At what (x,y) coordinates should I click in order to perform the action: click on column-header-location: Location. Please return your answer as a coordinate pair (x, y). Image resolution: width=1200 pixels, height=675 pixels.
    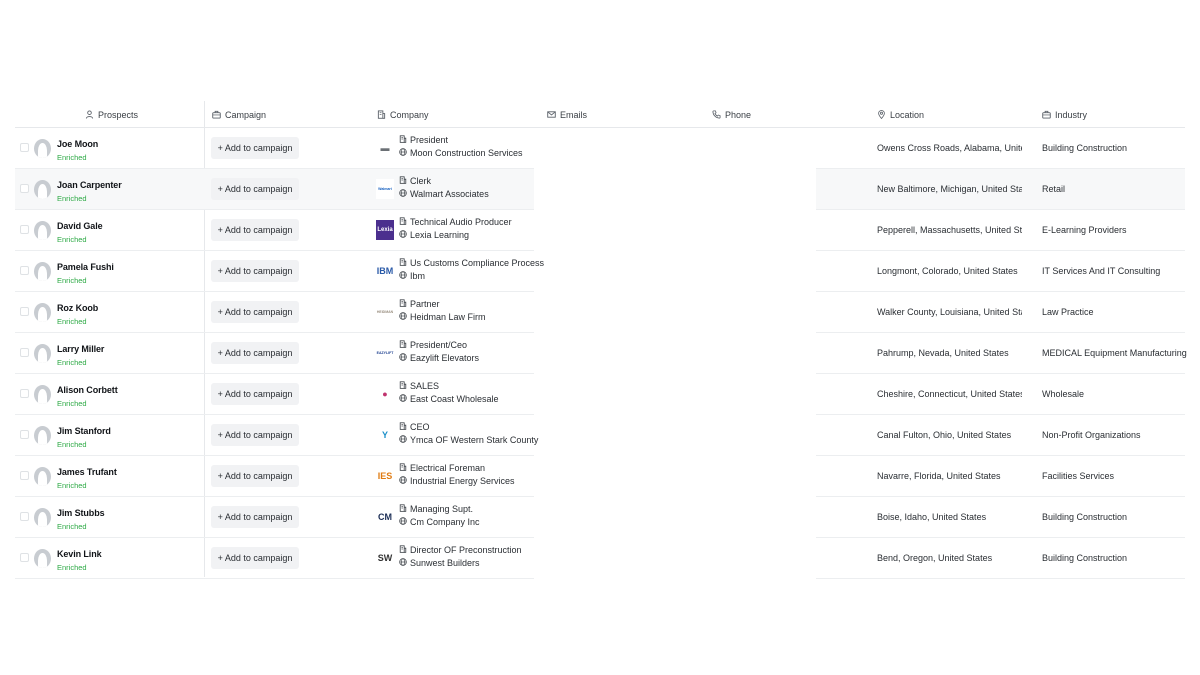
    Looking at the image, I should click on (900, 114).